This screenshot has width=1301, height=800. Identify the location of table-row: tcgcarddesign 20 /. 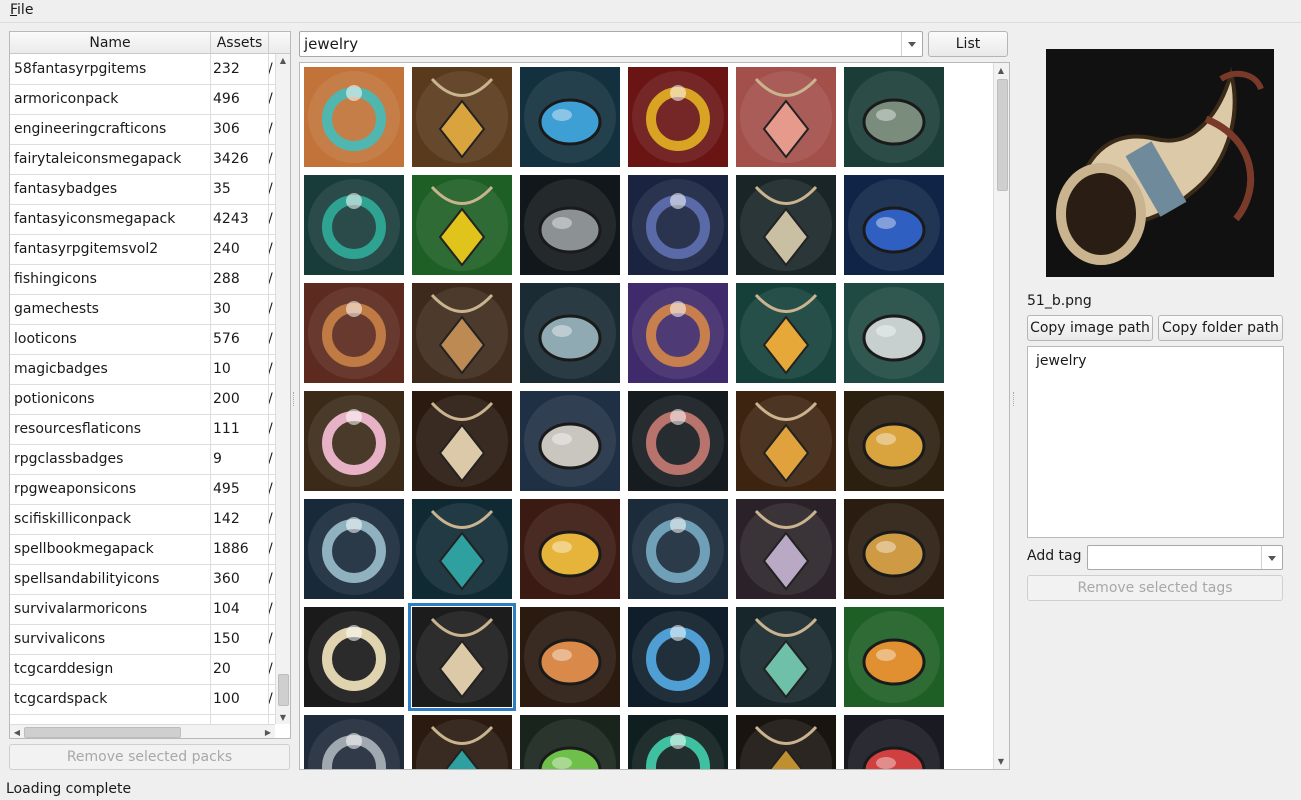
(142, 669).